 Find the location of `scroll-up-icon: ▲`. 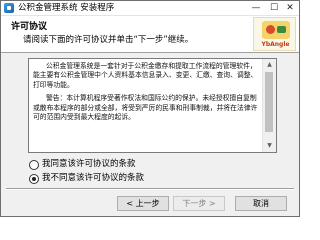

scroll-up-icon: ▲ is located at coordinates (269, 65).